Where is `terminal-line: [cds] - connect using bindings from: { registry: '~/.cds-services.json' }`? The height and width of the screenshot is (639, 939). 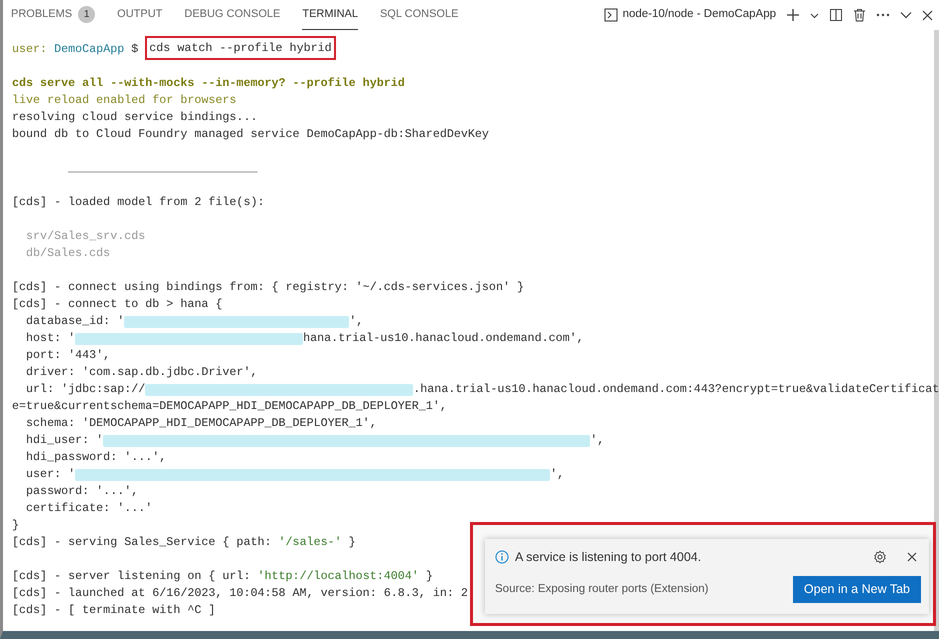 terminal-line: [cds] - connect using bindings from: { registry: '~/.cds-services.json' } is located at coordinates (268, 287).